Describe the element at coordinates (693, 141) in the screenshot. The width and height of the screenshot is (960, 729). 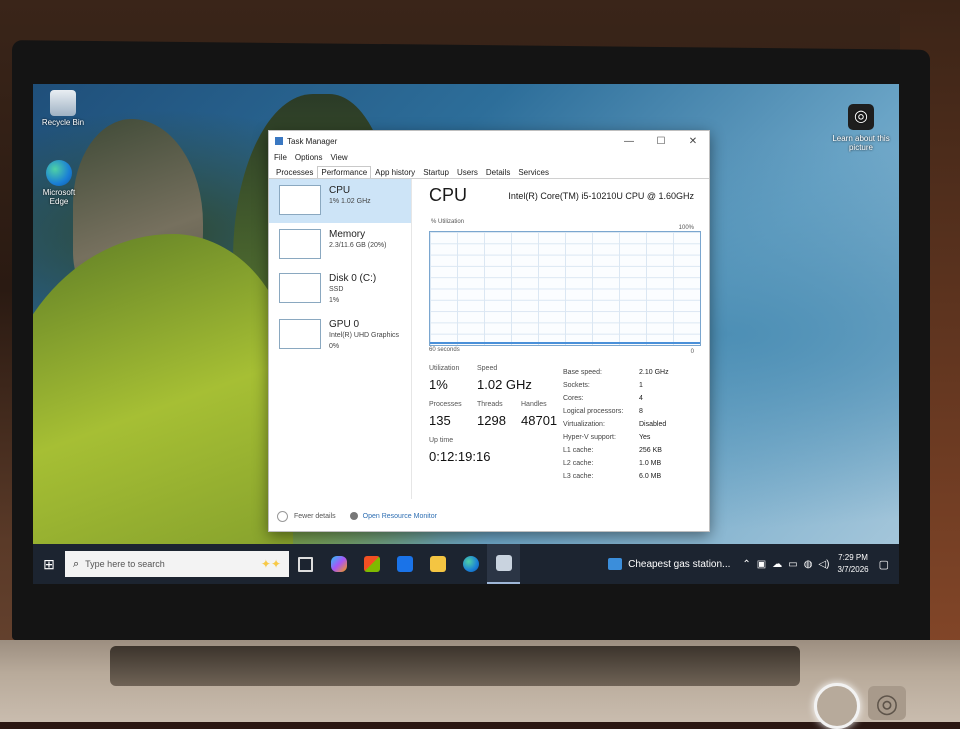
I see `close-button: ✕` at that location.